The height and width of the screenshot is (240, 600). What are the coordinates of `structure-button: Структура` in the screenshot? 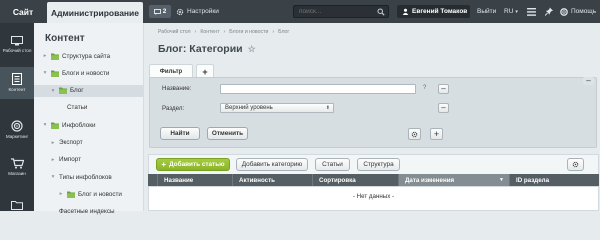 It's located at (378, 164).